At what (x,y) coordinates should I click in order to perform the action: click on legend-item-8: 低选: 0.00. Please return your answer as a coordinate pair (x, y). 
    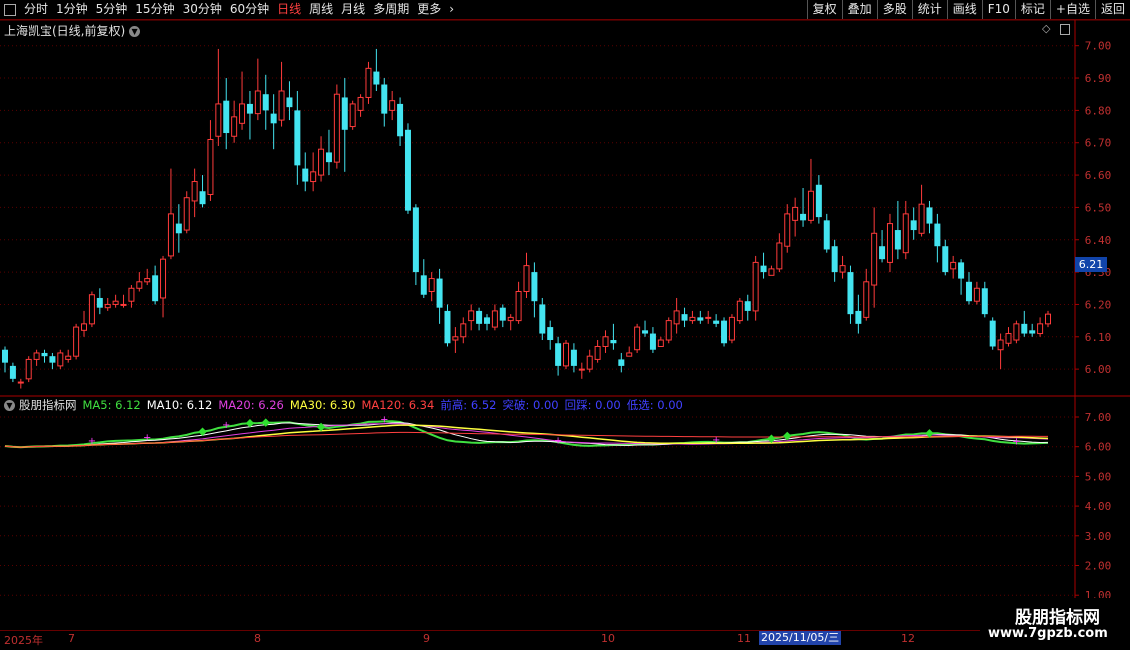
    Looking at the image, I should click on (654, 405).